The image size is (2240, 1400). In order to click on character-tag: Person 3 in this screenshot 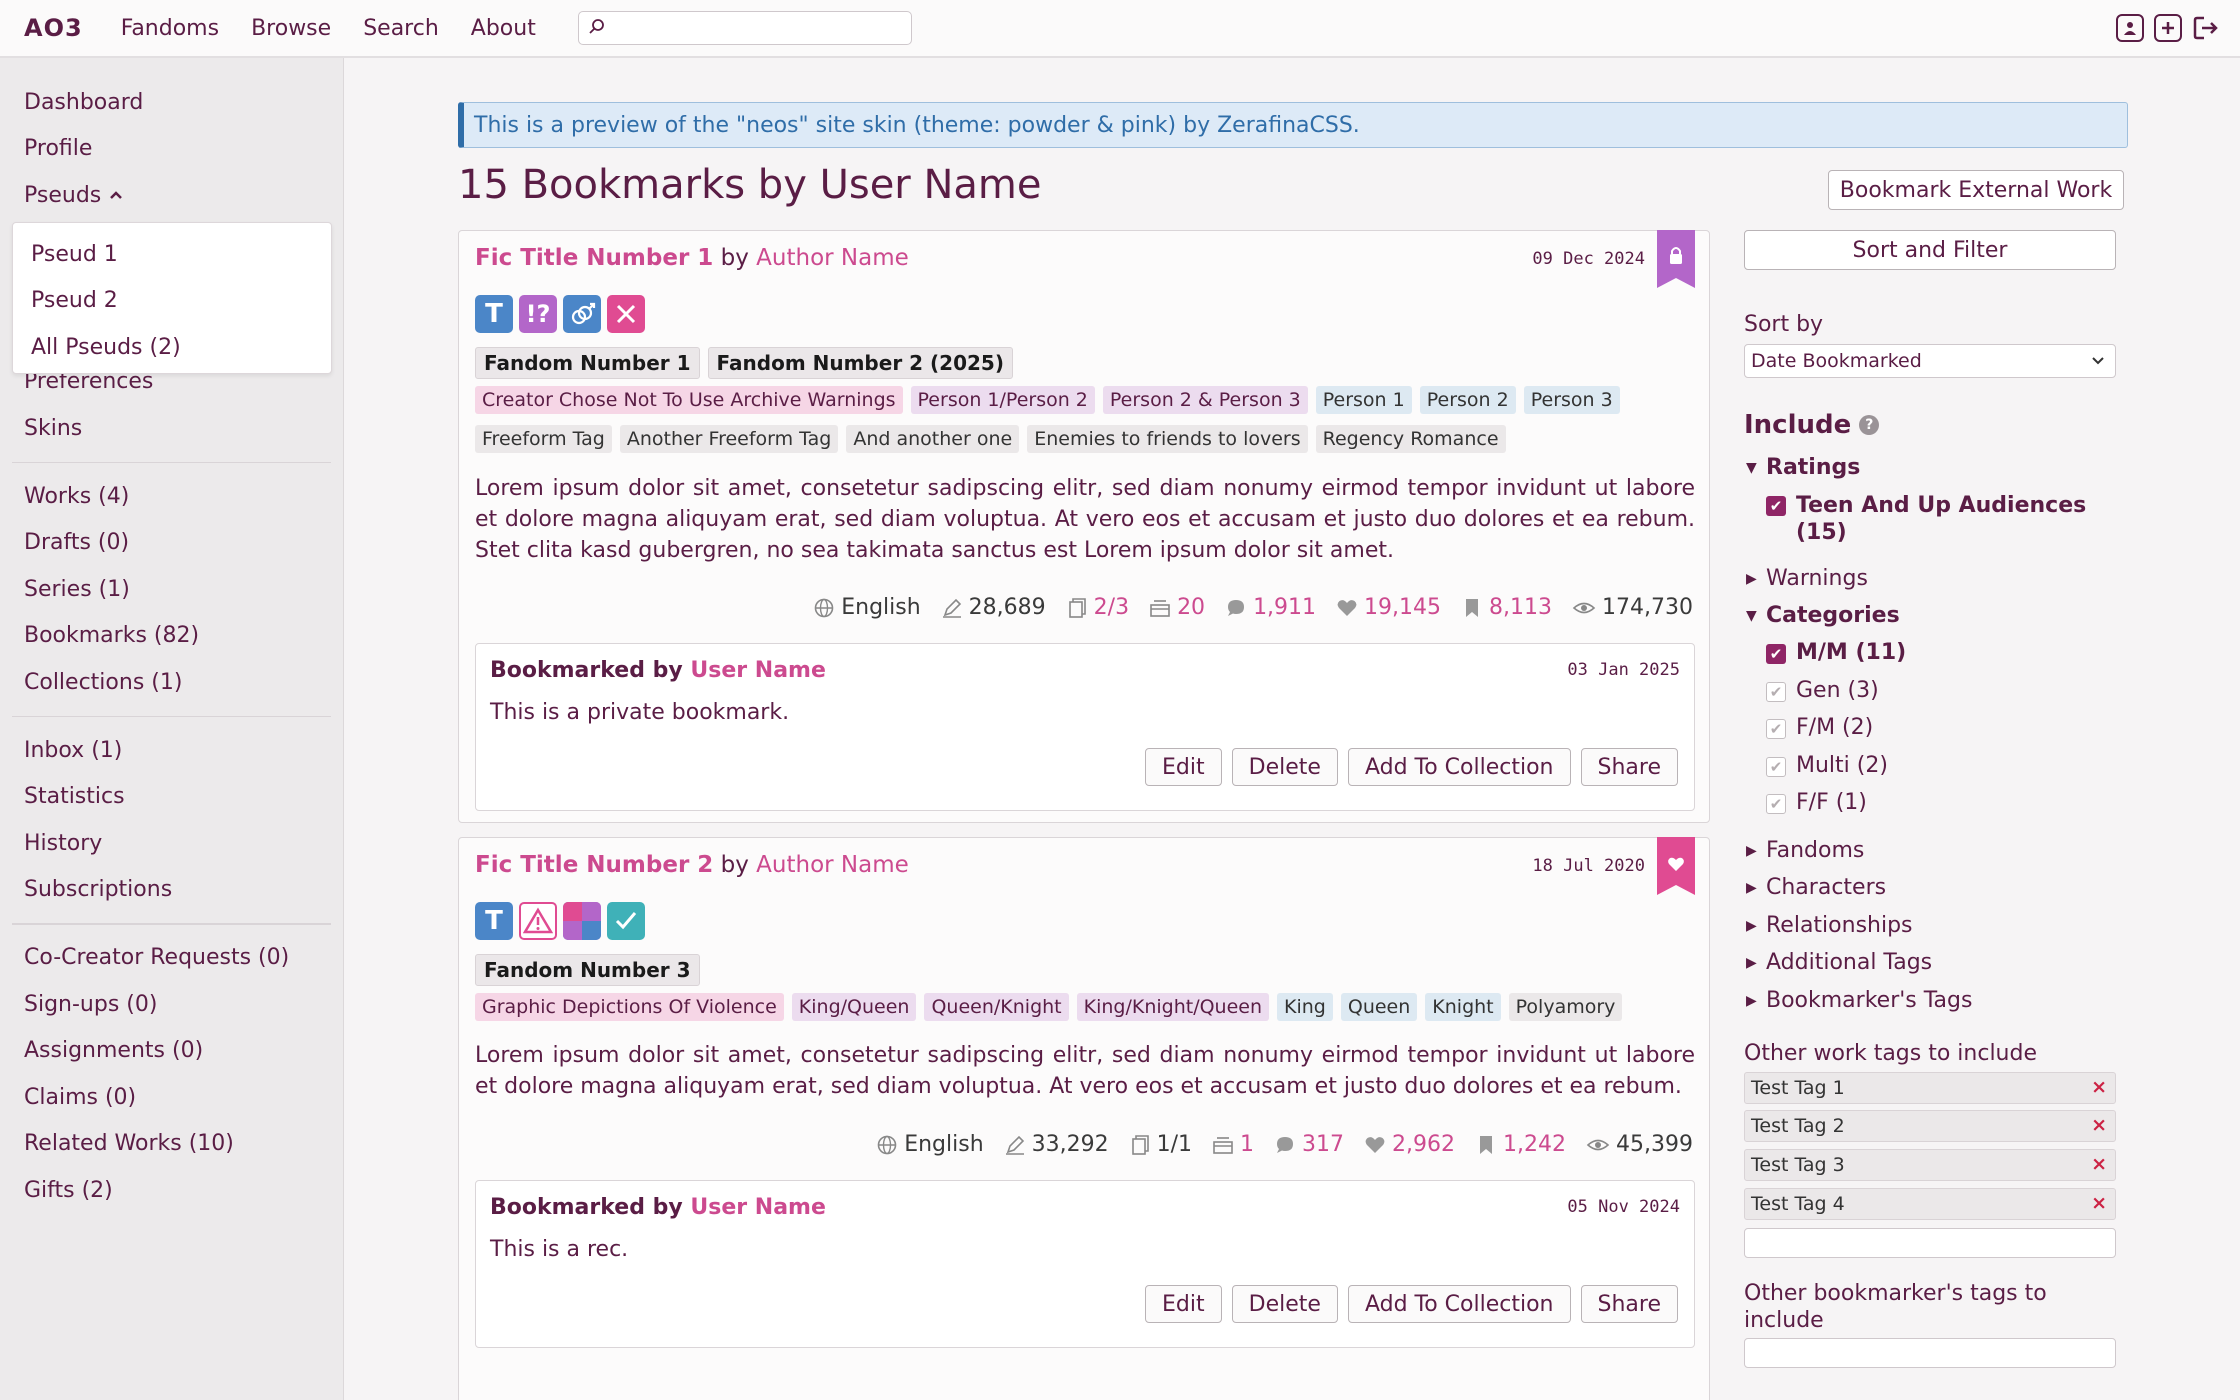, I will do `click(1571, 400)`.